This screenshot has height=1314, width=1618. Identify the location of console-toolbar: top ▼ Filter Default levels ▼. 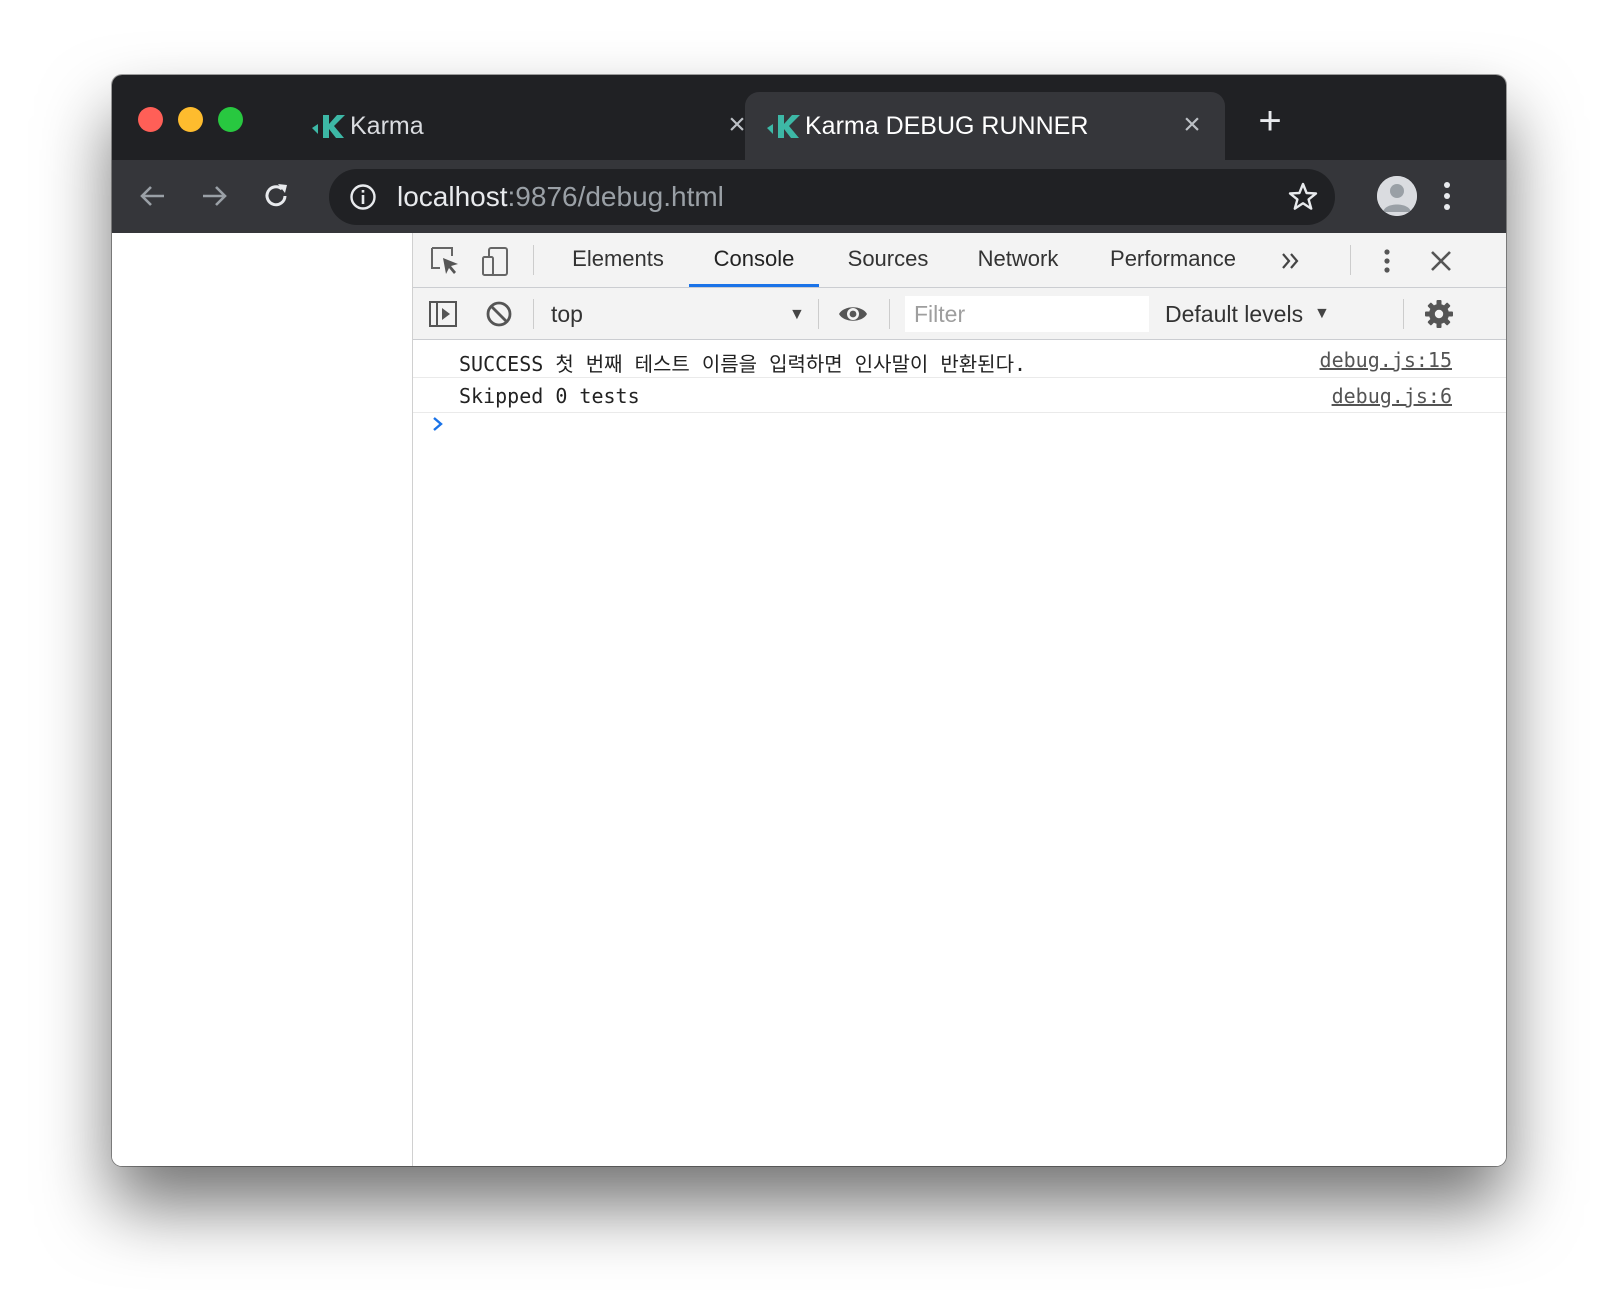
(959, 314).